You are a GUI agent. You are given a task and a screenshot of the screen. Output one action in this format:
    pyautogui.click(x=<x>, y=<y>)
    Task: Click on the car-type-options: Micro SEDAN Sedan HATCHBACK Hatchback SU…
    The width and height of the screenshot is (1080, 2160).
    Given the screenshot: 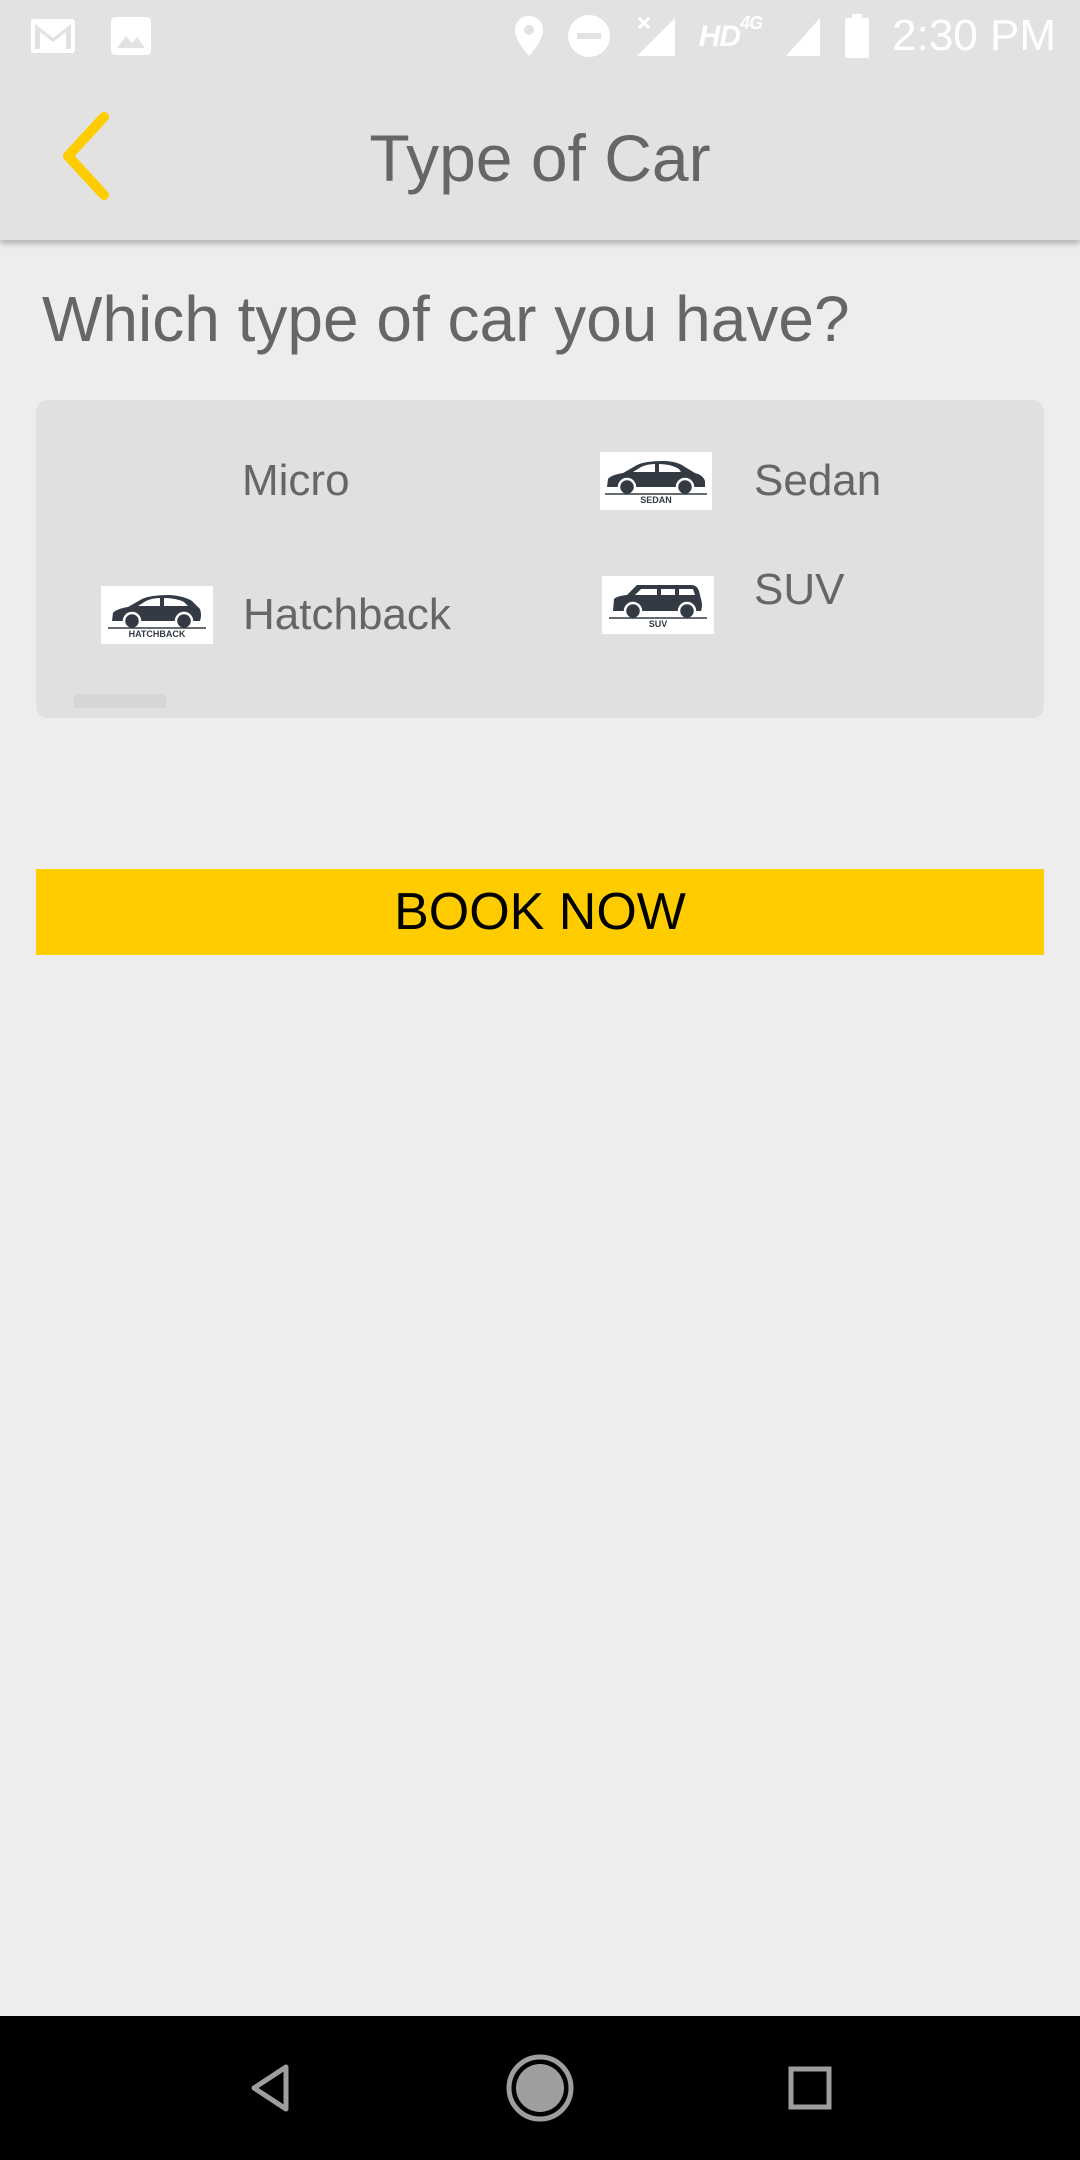 What is the action you would take?
    pyautogui.click(x=540, y=559)
    